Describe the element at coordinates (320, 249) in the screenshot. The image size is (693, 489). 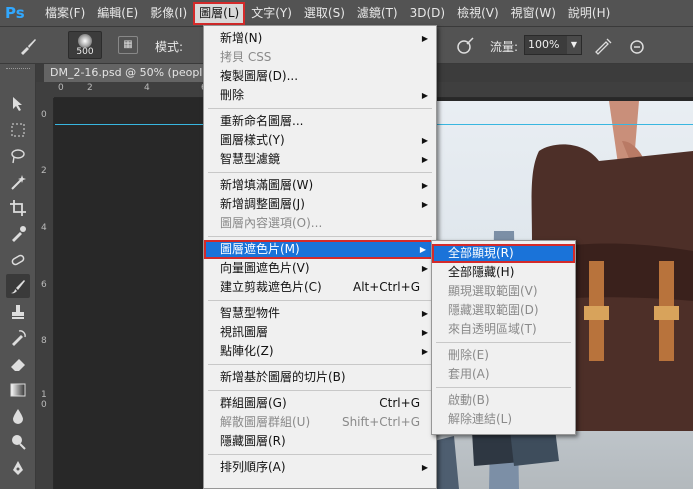
I see `menu-item: 圖層遮色片(M) ▶` at that location.